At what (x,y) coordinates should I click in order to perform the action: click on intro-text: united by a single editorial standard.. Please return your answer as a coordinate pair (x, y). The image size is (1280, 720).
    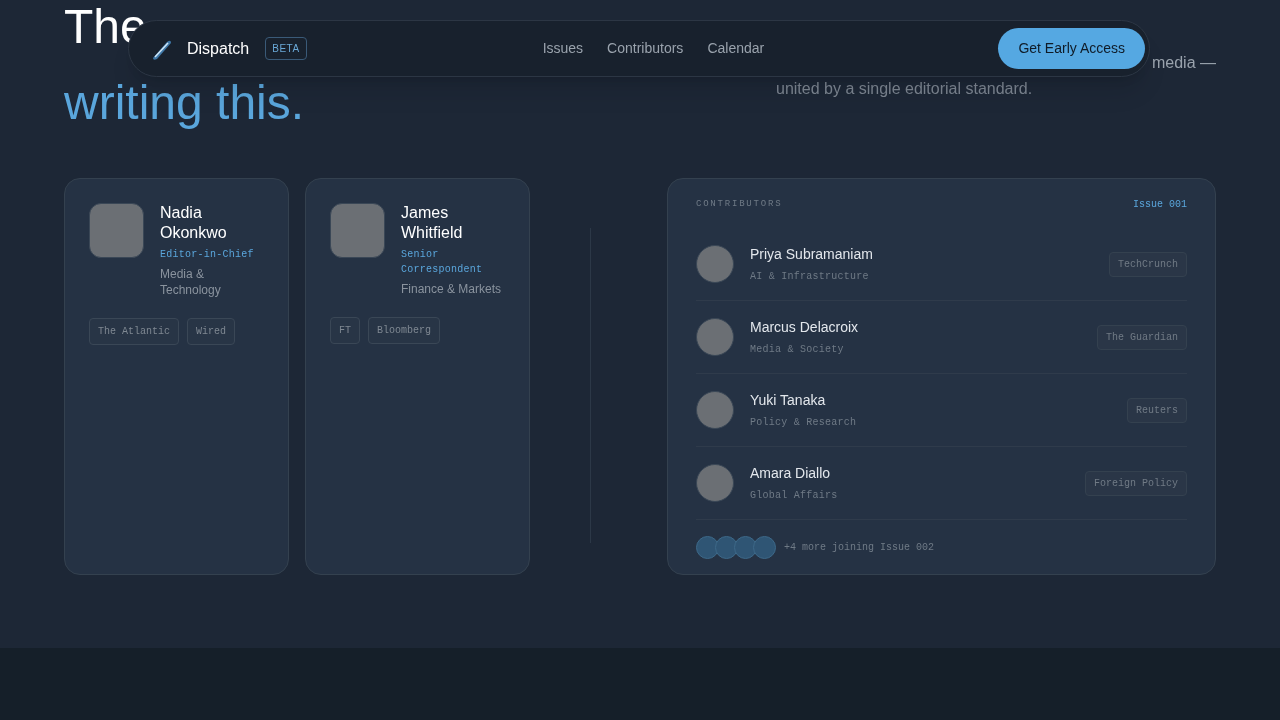
    Looking at the image, I should click on (904, 89).